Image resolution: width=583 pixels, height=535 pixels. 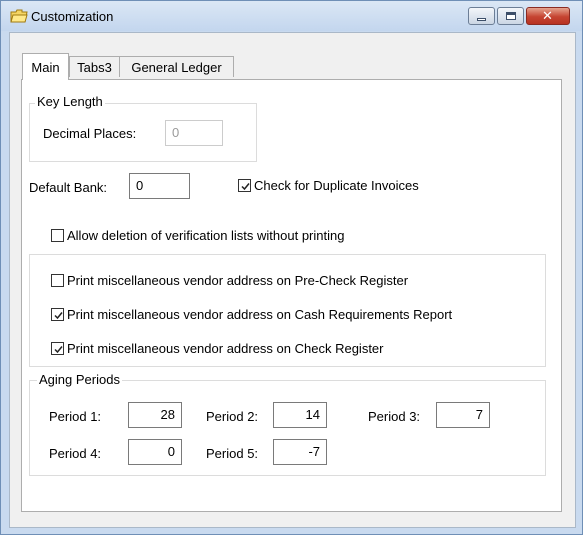 What do you see at coordinates (176, 66) in the screenshot?
I see `tab-general-ledger: General Ledger` at bounding box center [176, 66].